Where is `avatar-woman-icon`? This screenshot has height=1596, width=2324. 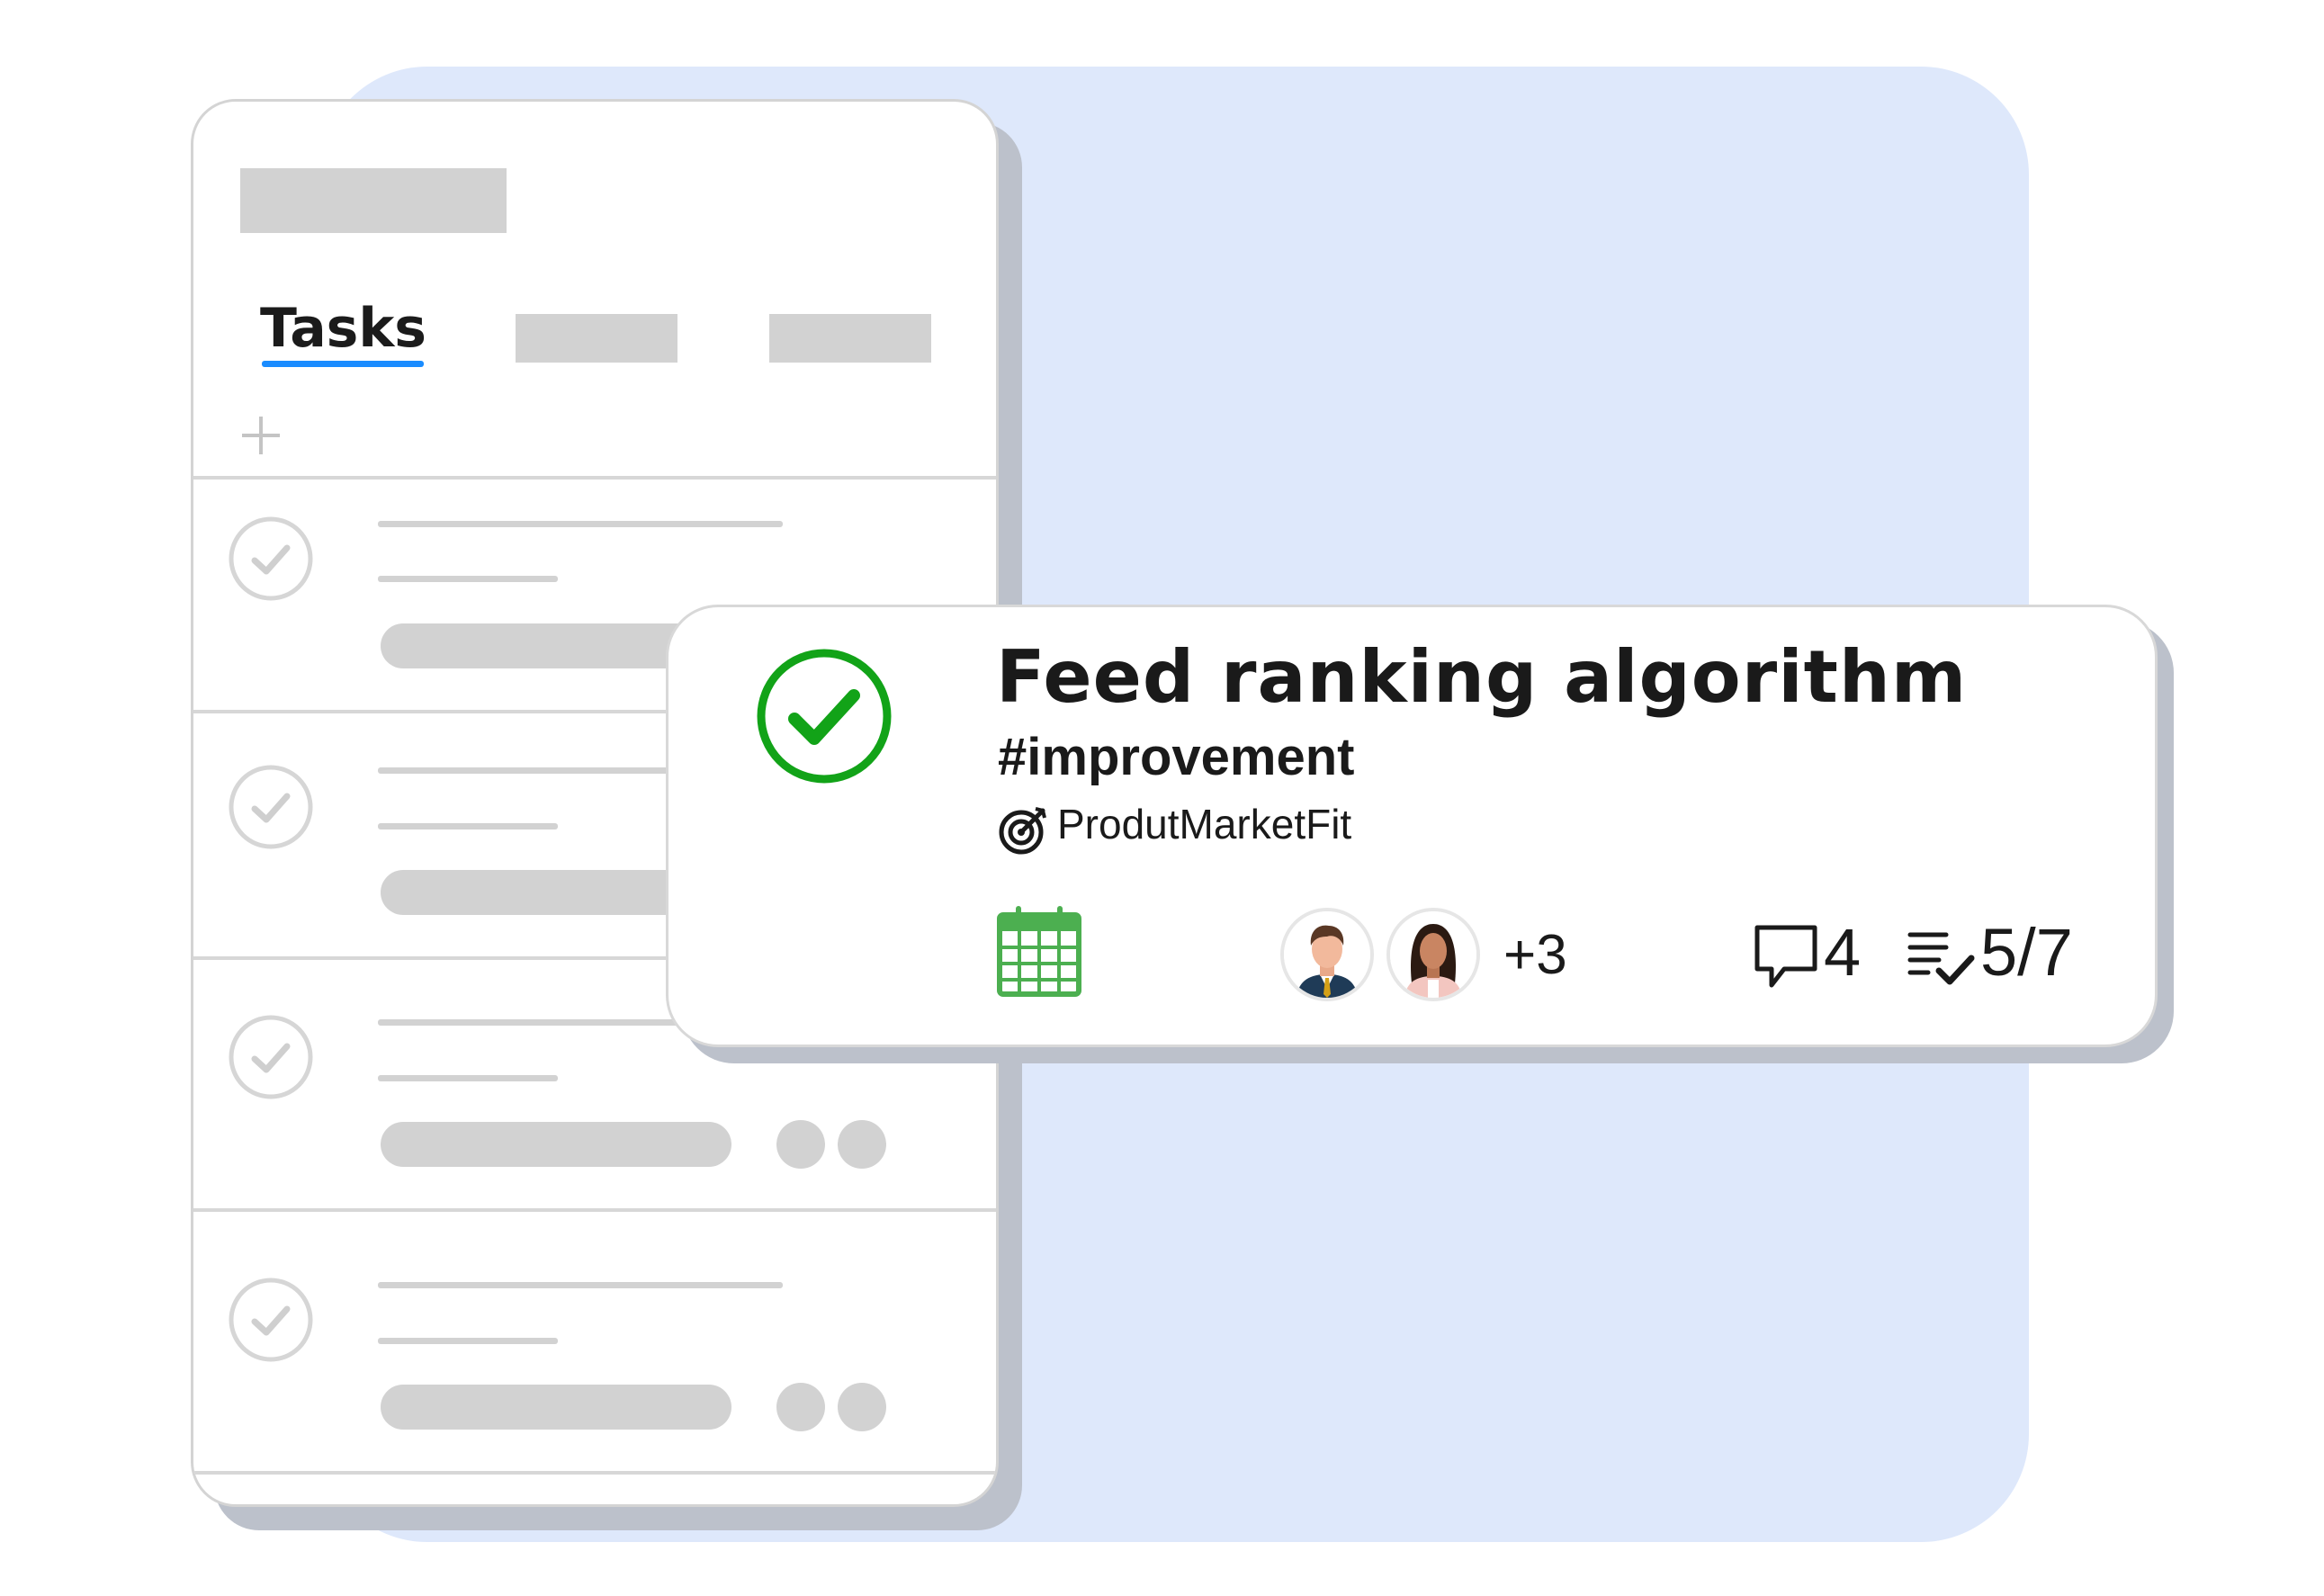 avatar-woman-icon is located at coordinates (1433, 954).